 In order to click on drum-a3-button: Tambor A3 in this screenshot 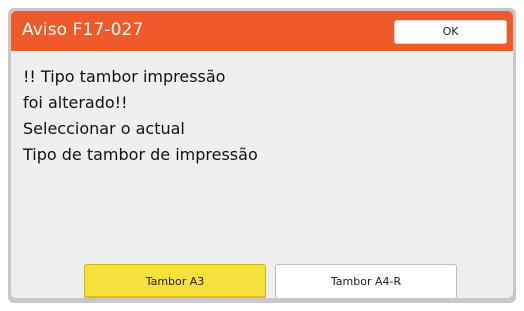, I will do `click(175, 281)`.